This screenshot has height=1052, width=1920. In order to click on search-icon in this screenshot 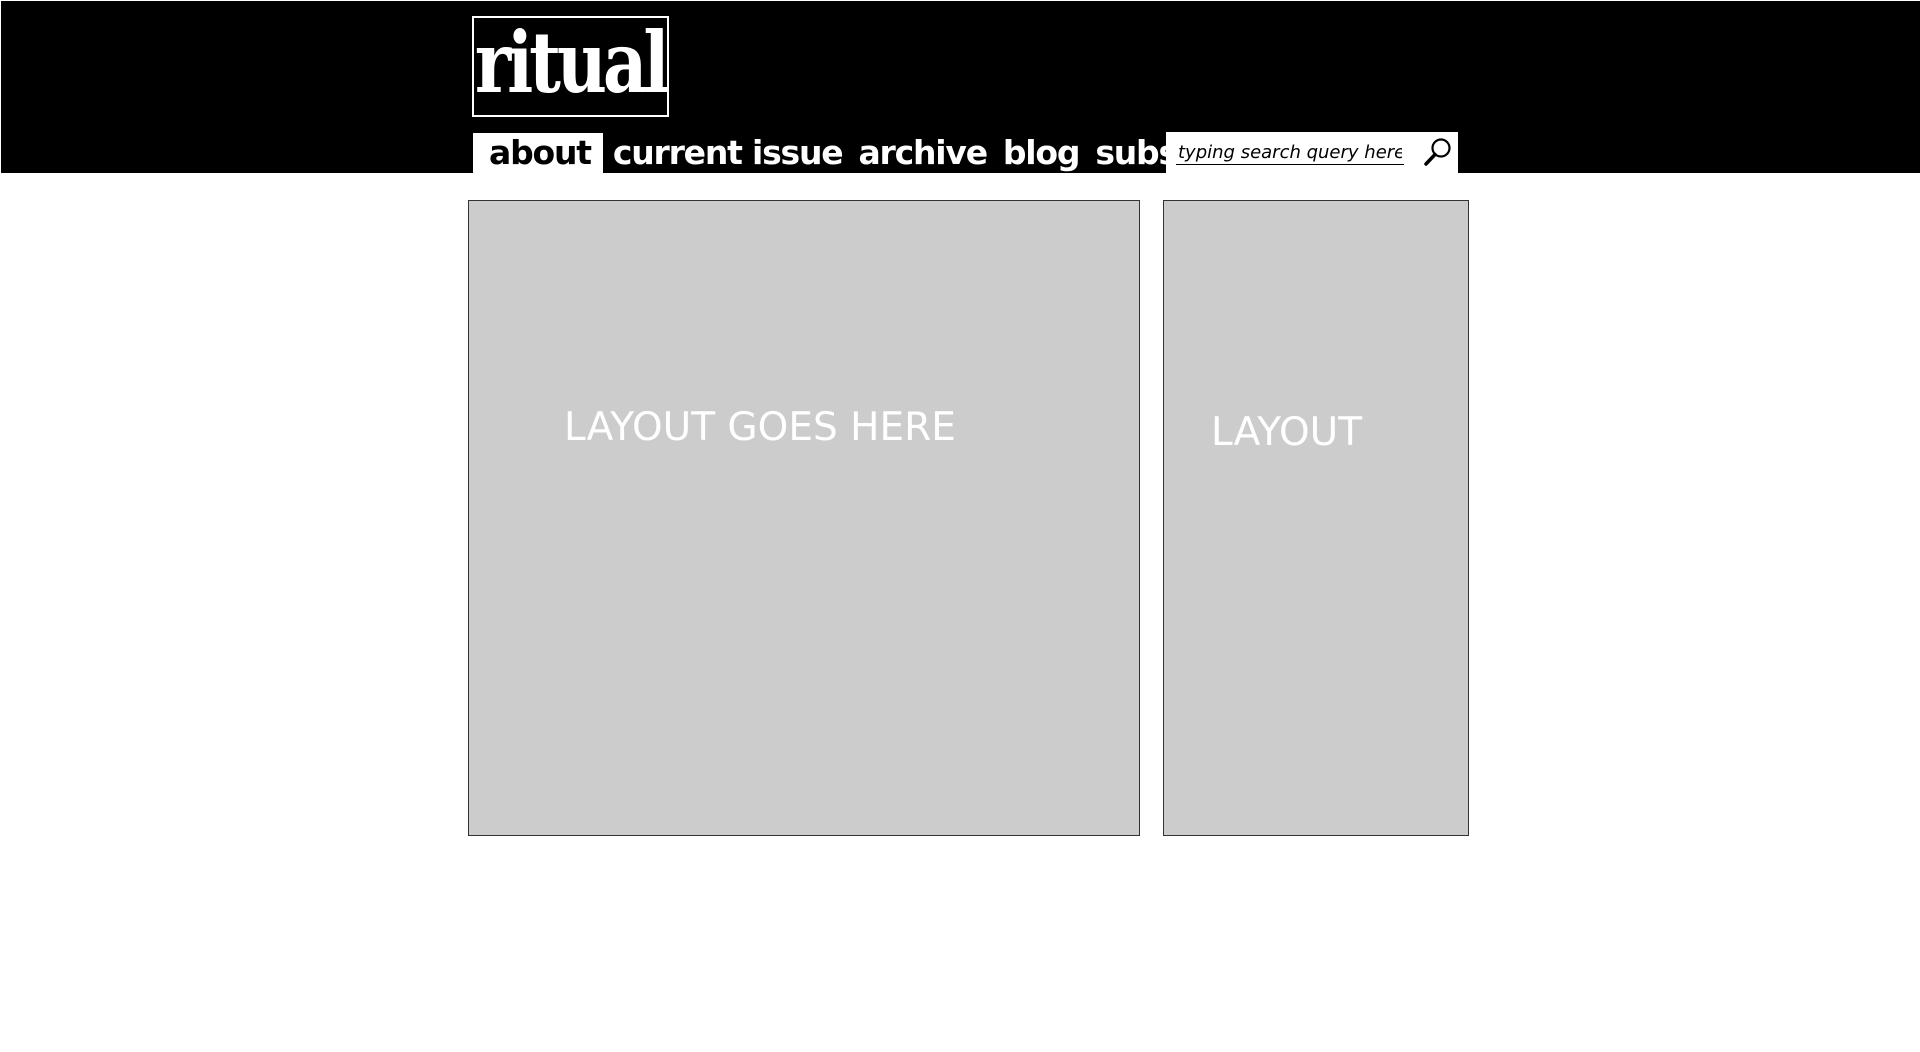, I will do `click(1438, 152)`.